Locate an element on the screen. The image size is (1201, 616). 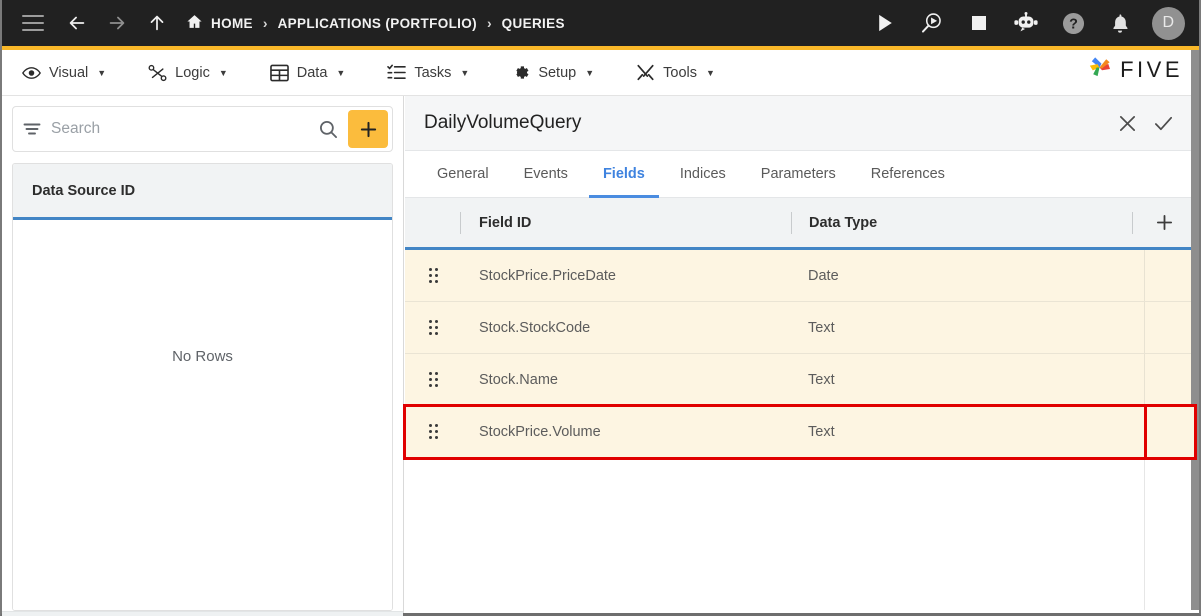
menu-item-tasks: Tasks ▼ is located at coordinates (428, 72).